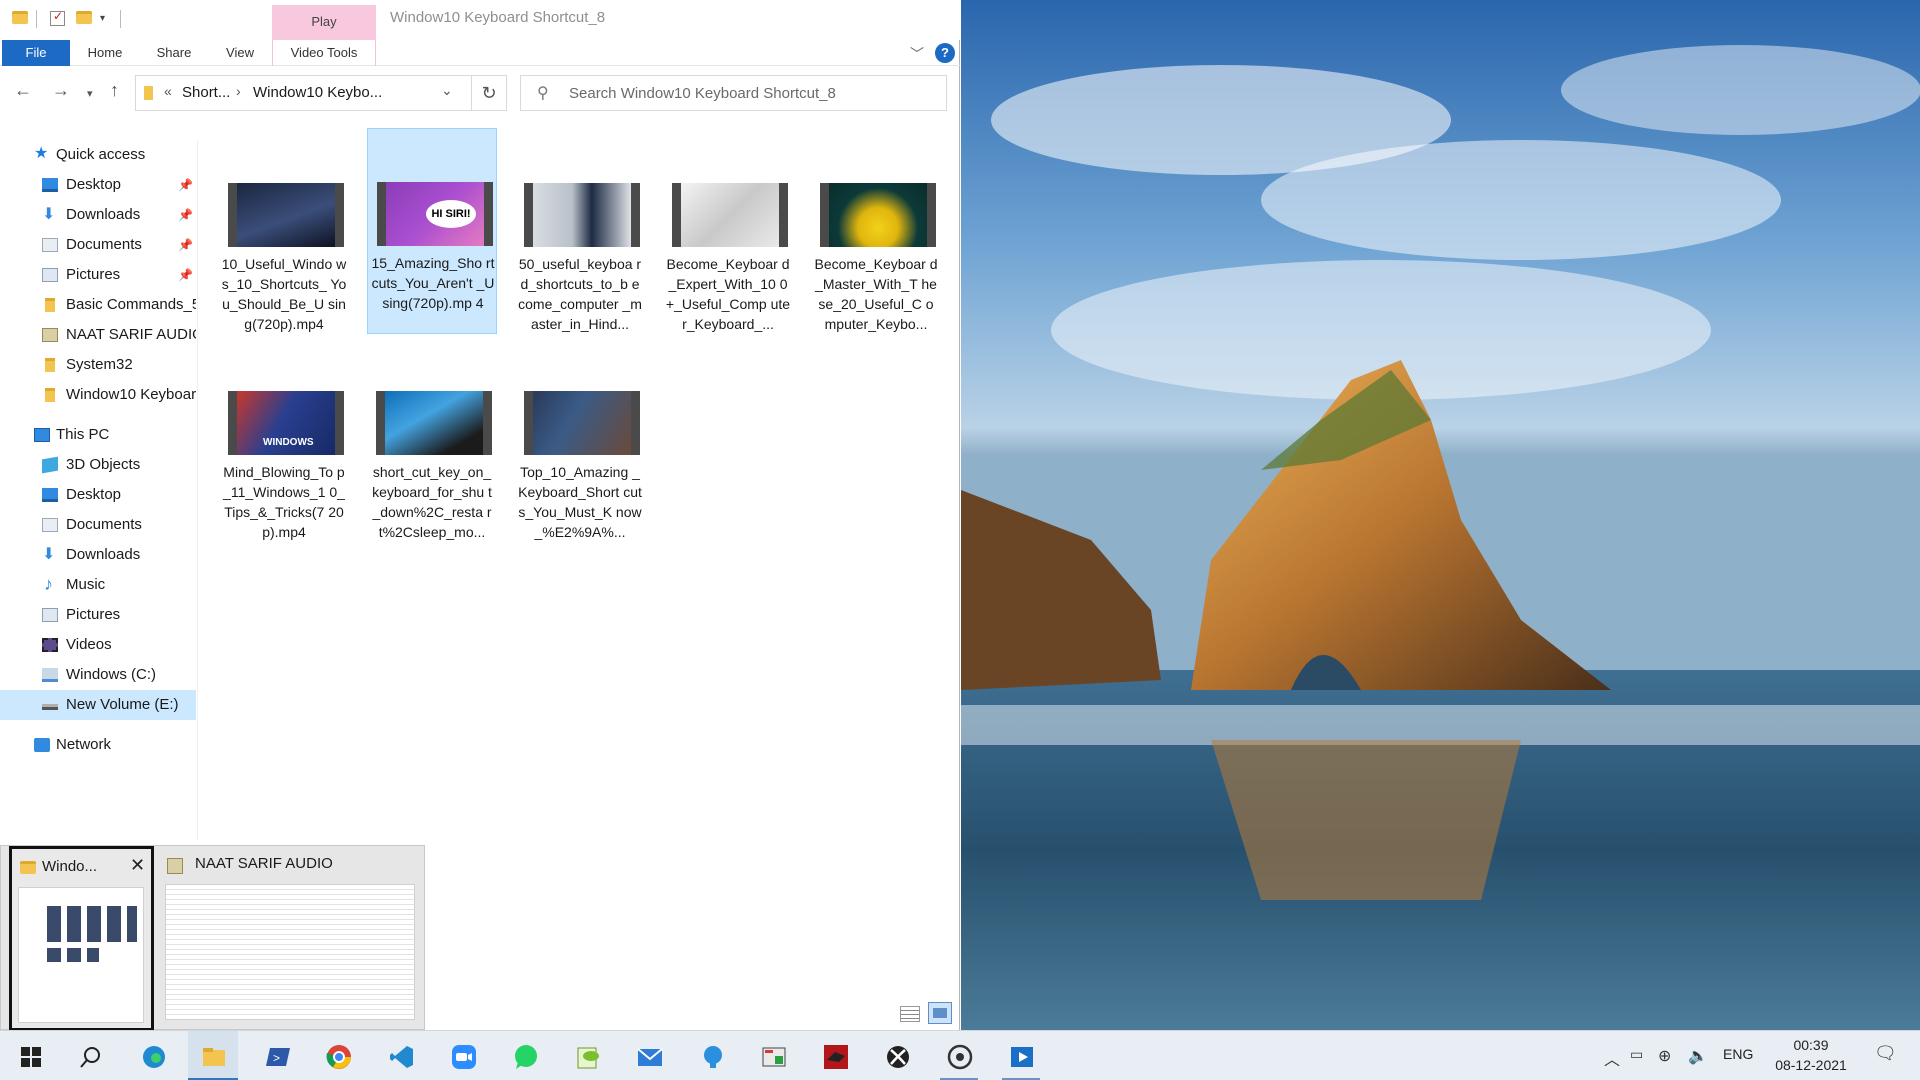  I want to click on search-input, so click(749, 93).